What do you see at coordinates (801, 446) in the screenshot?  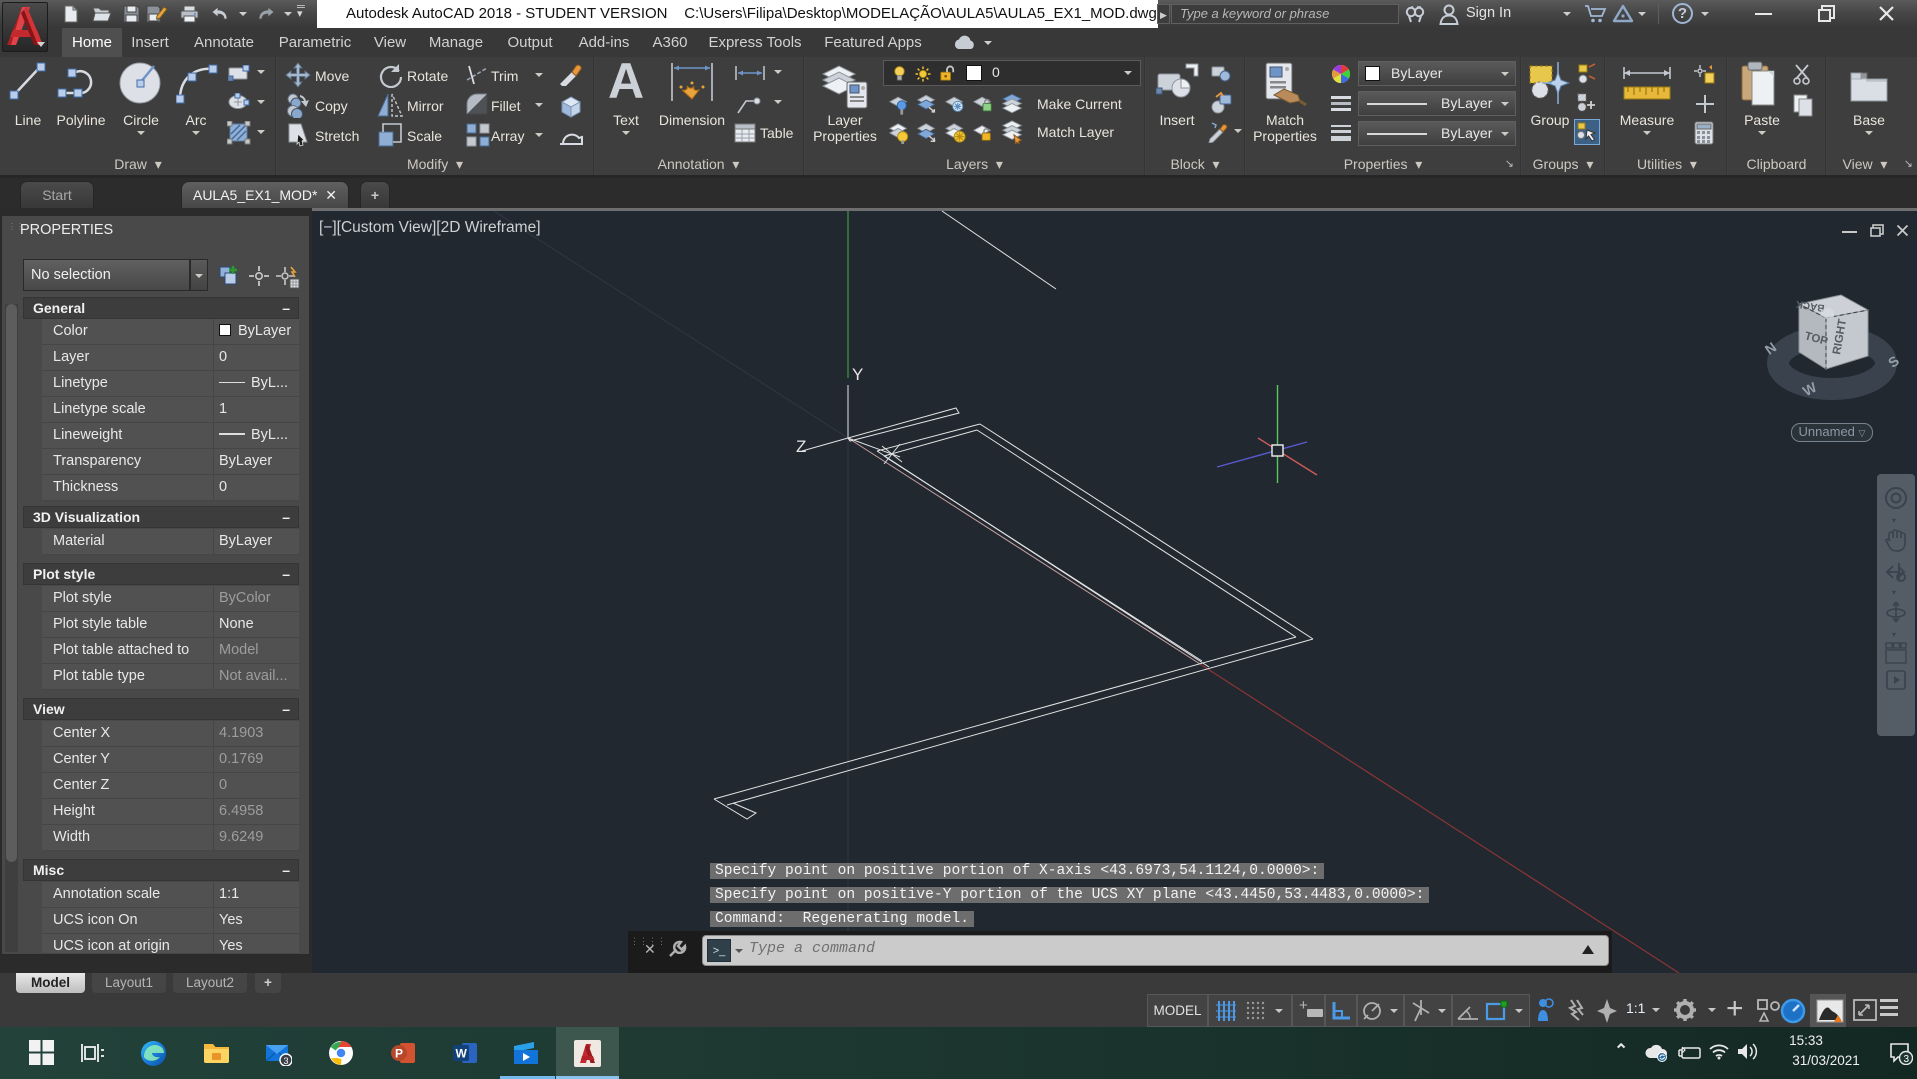 I see `svg-text: Z` at bounding box center [801, 446].